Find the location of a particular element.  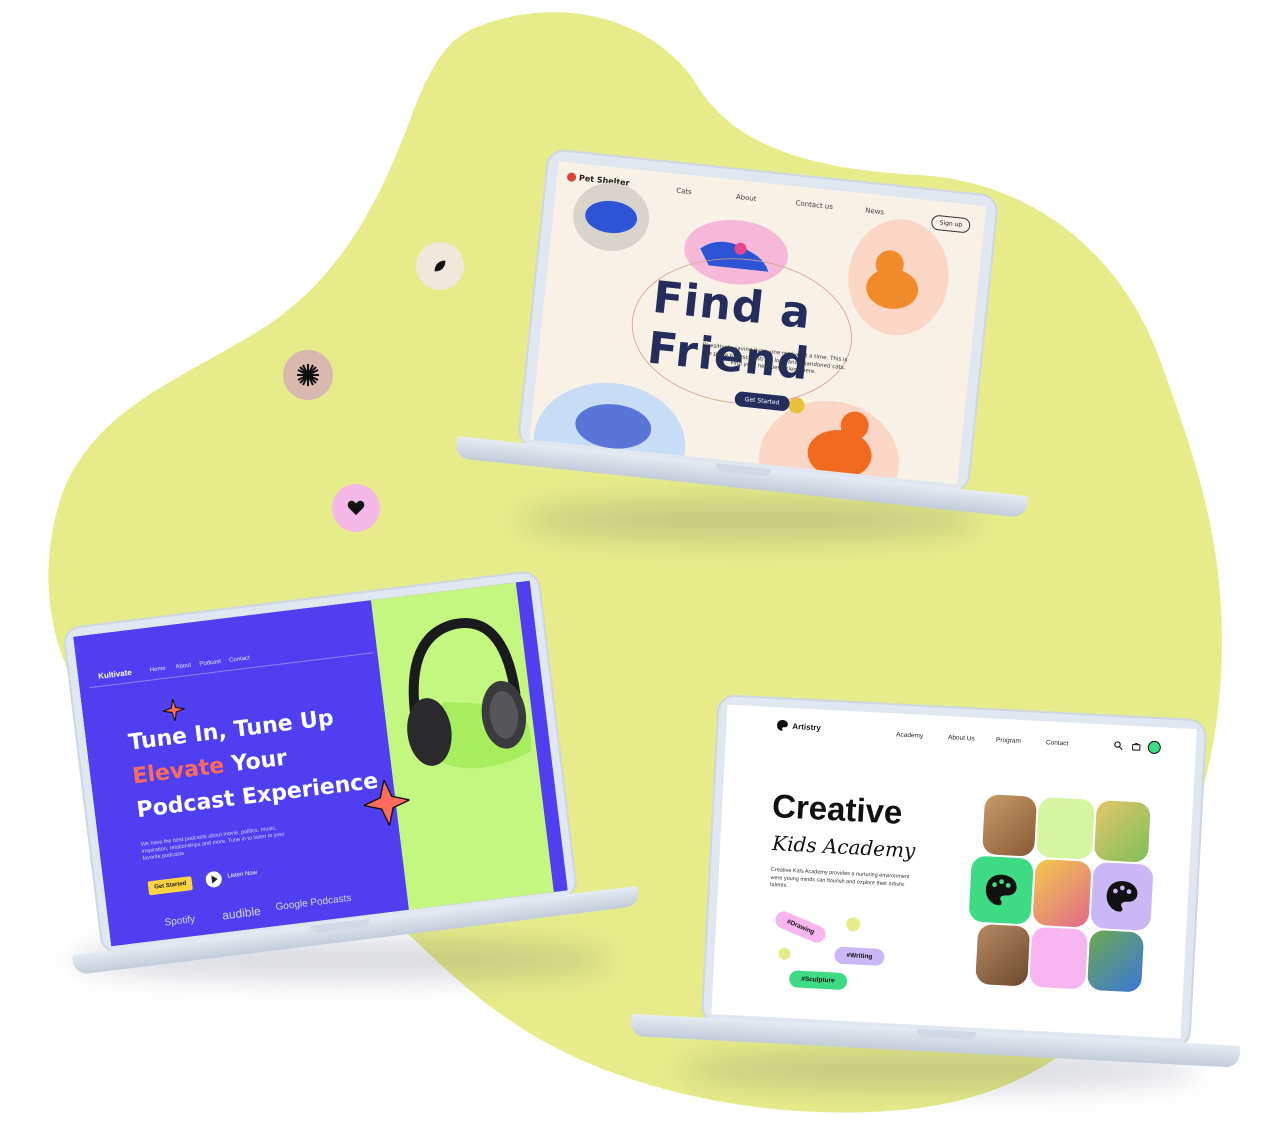

heart-bubble is located at coordinates (356, 508).